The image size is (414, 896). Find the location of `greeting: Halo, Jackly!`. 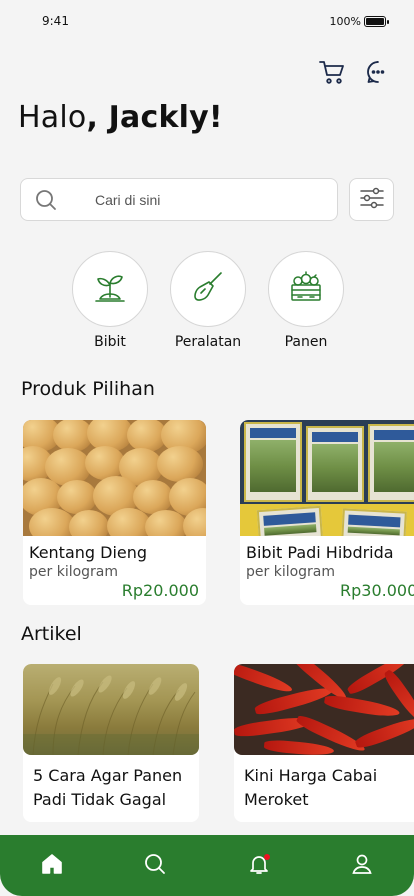

greeting: Halo, Jackly! is located at coordinates (120, 117).